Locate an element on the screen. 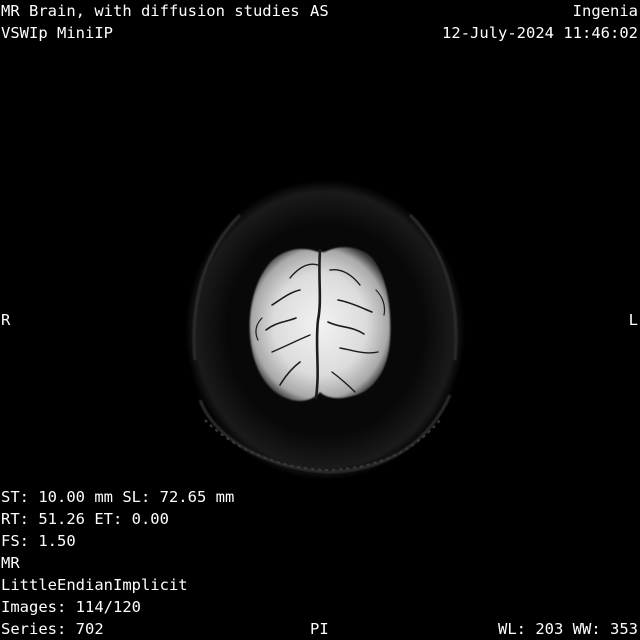  orientation-left: R is located at coordinates (6, 320).